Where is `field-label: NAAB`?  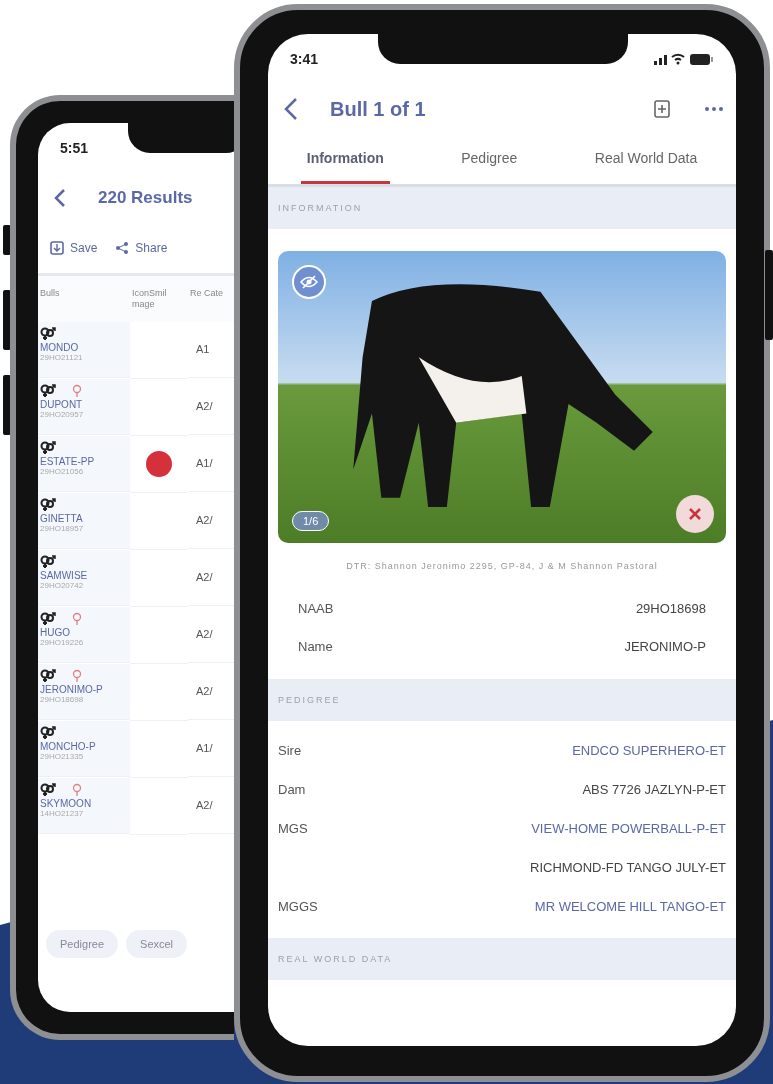 field-label: NAAB is located at coordinates (316, 608).